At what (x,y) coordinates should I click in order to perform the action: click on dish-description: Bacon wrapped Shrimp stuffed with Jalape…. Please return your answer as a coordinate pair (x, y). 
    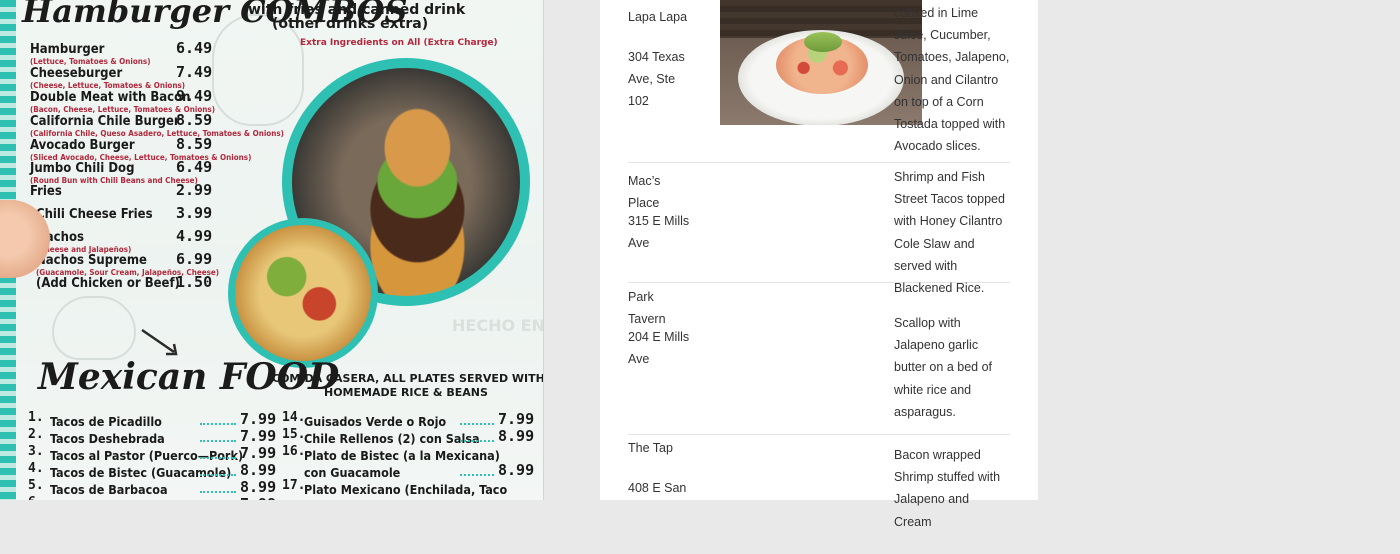
    Looking at the image, I should click on (947, 488).